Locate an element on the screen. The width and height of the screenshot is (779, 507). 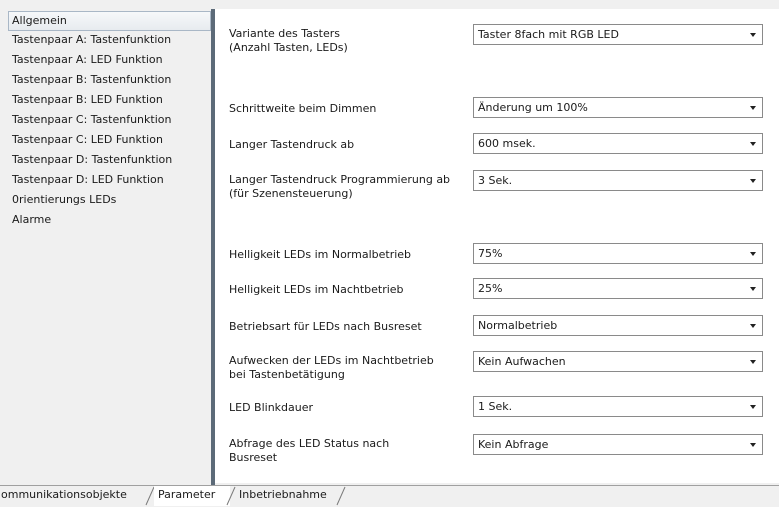
select-value: Kein Aufwachen is located at coordinates (522, 361).